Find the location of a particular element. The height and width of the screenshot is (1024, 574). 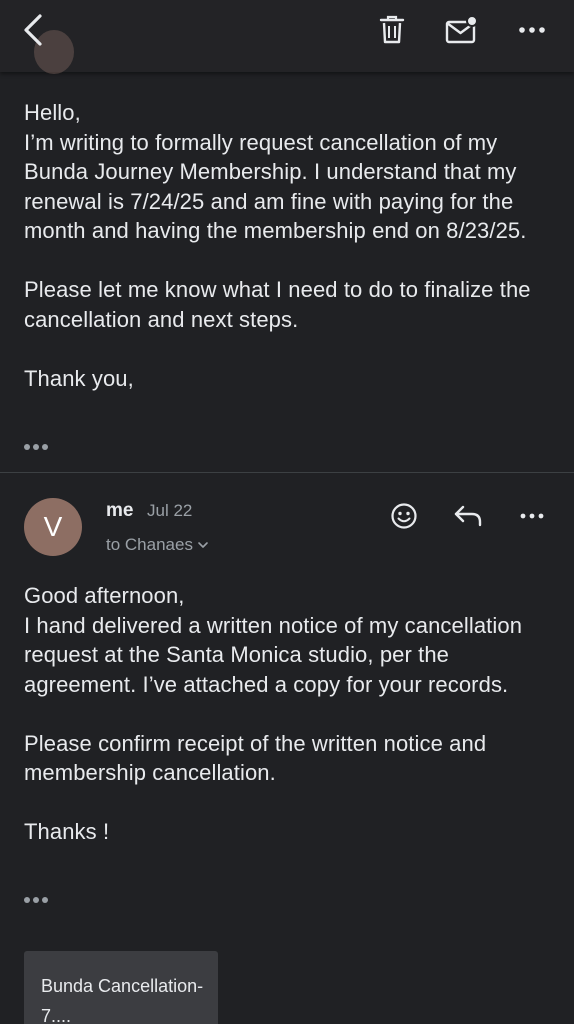

message-date: Jul 22 is located at coordinates (170, 510).